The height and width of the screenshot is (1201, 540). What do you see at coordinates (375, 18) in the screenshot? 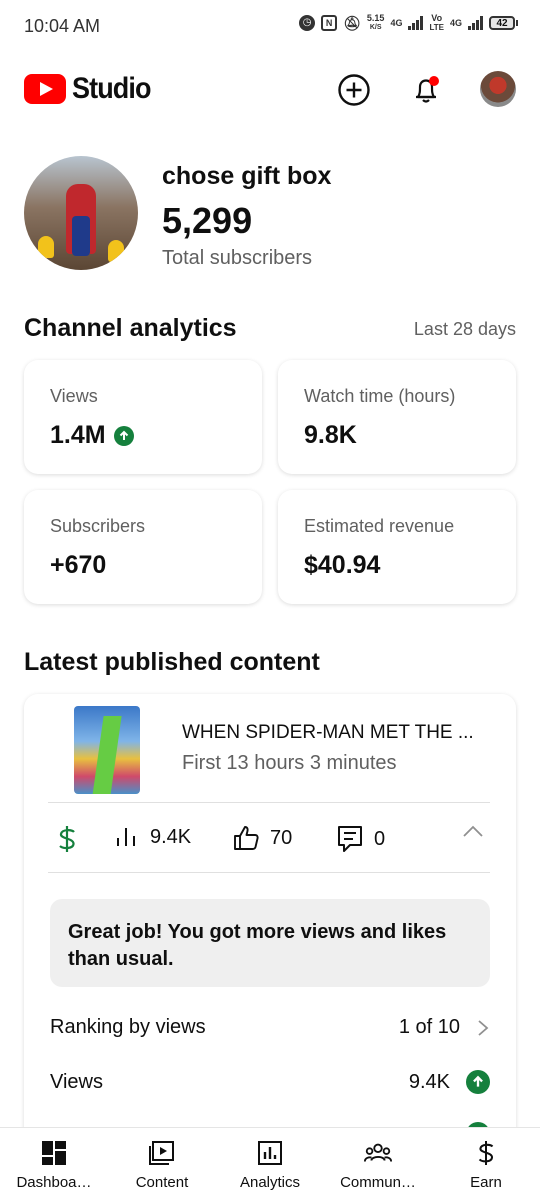
I see `net-speed-value: 5.15` at bounding box center [375, 18].